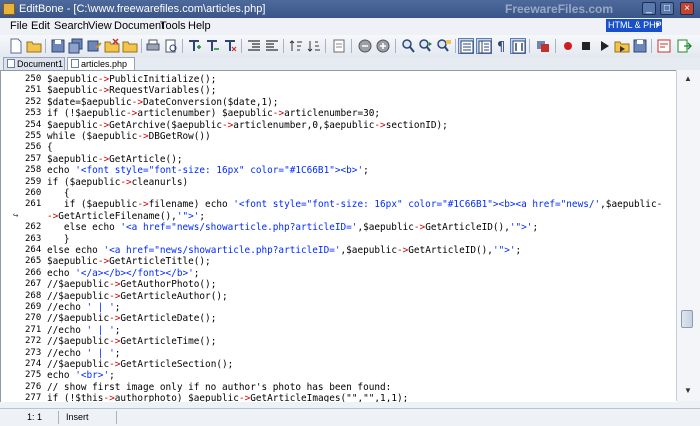 Image resolution: width=700 pixels, height=426 pixels. What do you see at coordinates (132, 79) in the screenshot?
I see `code-text: $aepublic->PublicInitialize();` at bounding box center [132, 79].